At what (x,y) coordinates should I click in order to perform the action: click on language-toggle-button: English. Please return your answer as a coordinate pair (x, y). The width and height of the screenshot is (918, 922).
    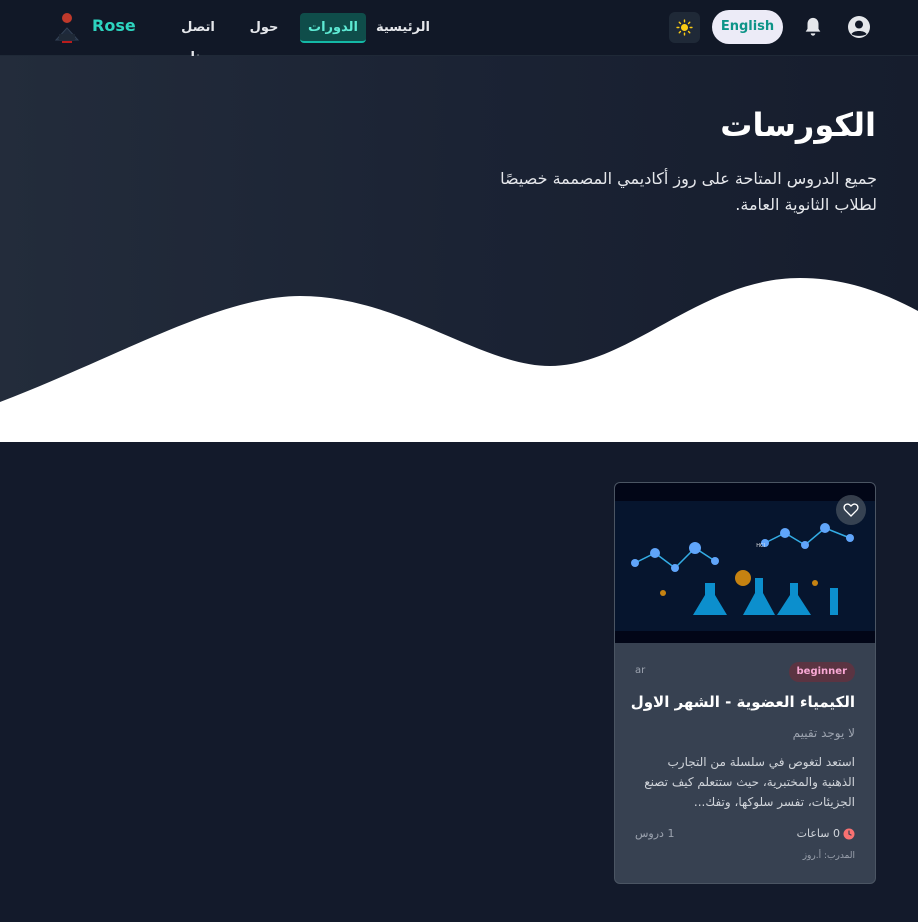
    Looking at the image, I should click on (747, 27).